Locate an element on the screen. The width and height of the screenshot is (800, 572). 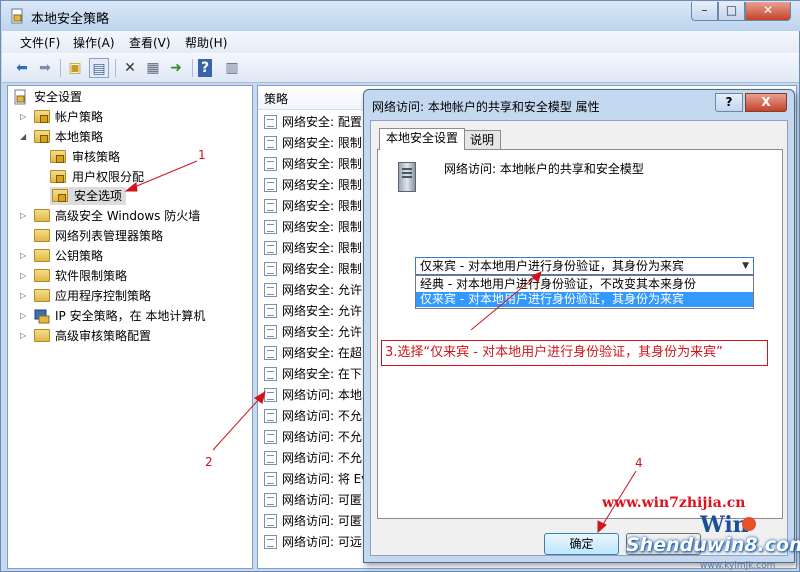
security-policy-icon is located at coordinates (17, 16).